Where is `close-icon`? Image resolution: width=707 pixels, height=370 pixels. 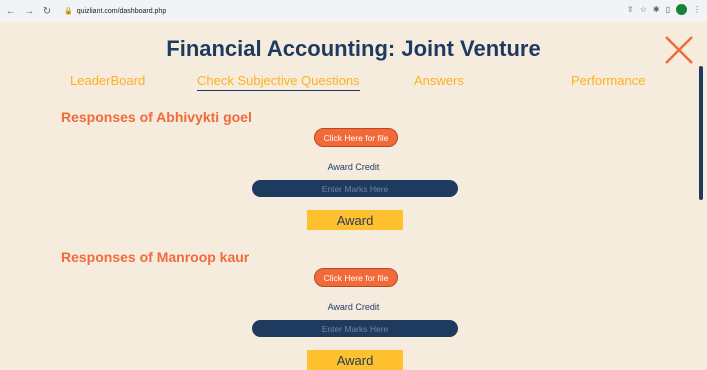 close-icon is located at coordinates (679, 50).